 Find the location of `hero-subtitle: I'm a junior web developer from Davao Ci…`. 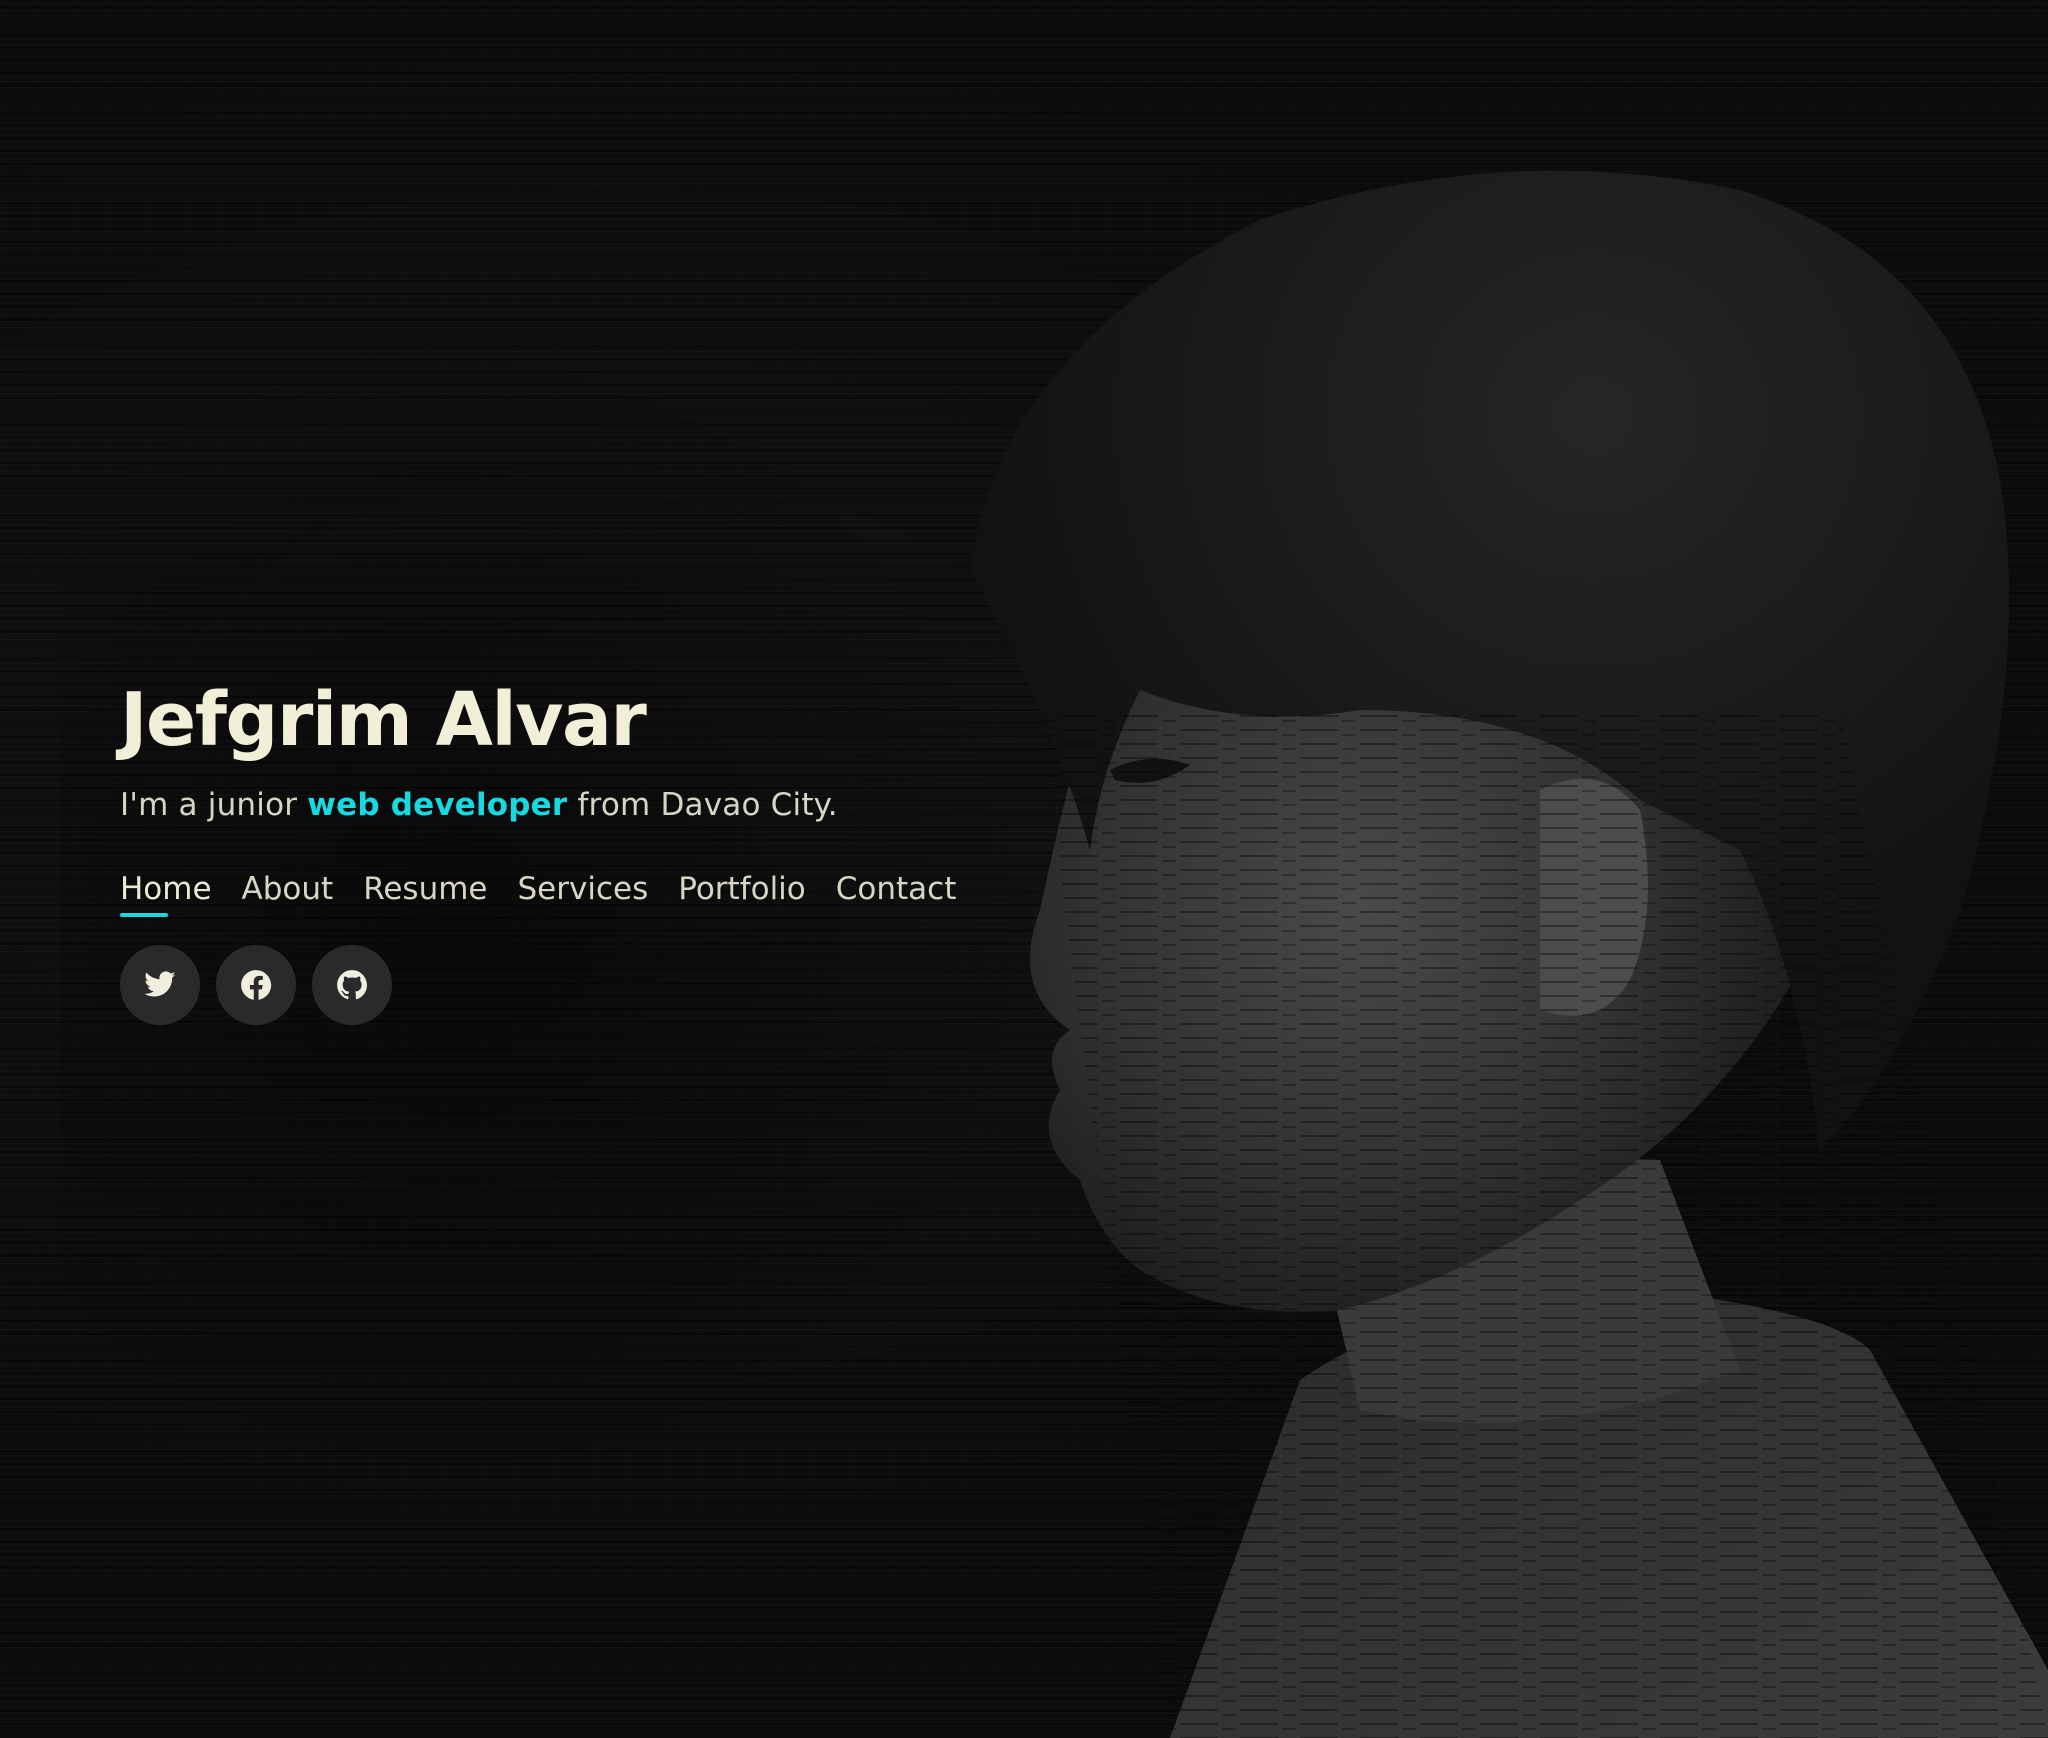

hero-subtitle: I'm a junior web developer from Davao Ci… is located at coordinates (570, 805).